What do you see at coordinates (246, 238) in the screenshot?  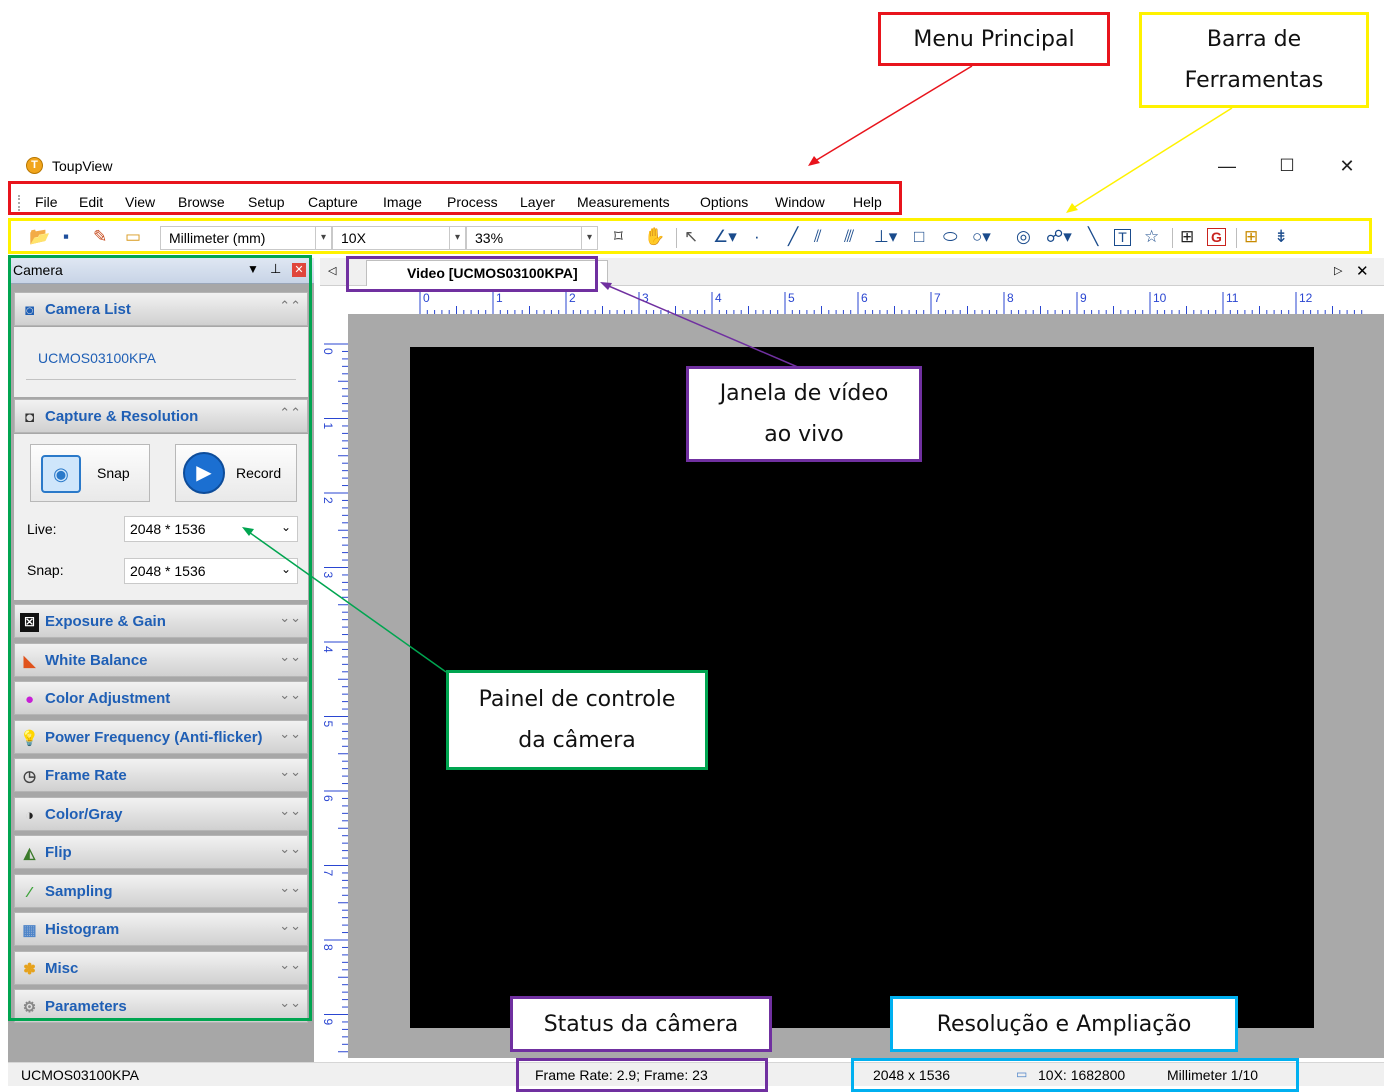 I see `unit-select: Millimeter (mm) ▾` at bounding box center [246, 238].